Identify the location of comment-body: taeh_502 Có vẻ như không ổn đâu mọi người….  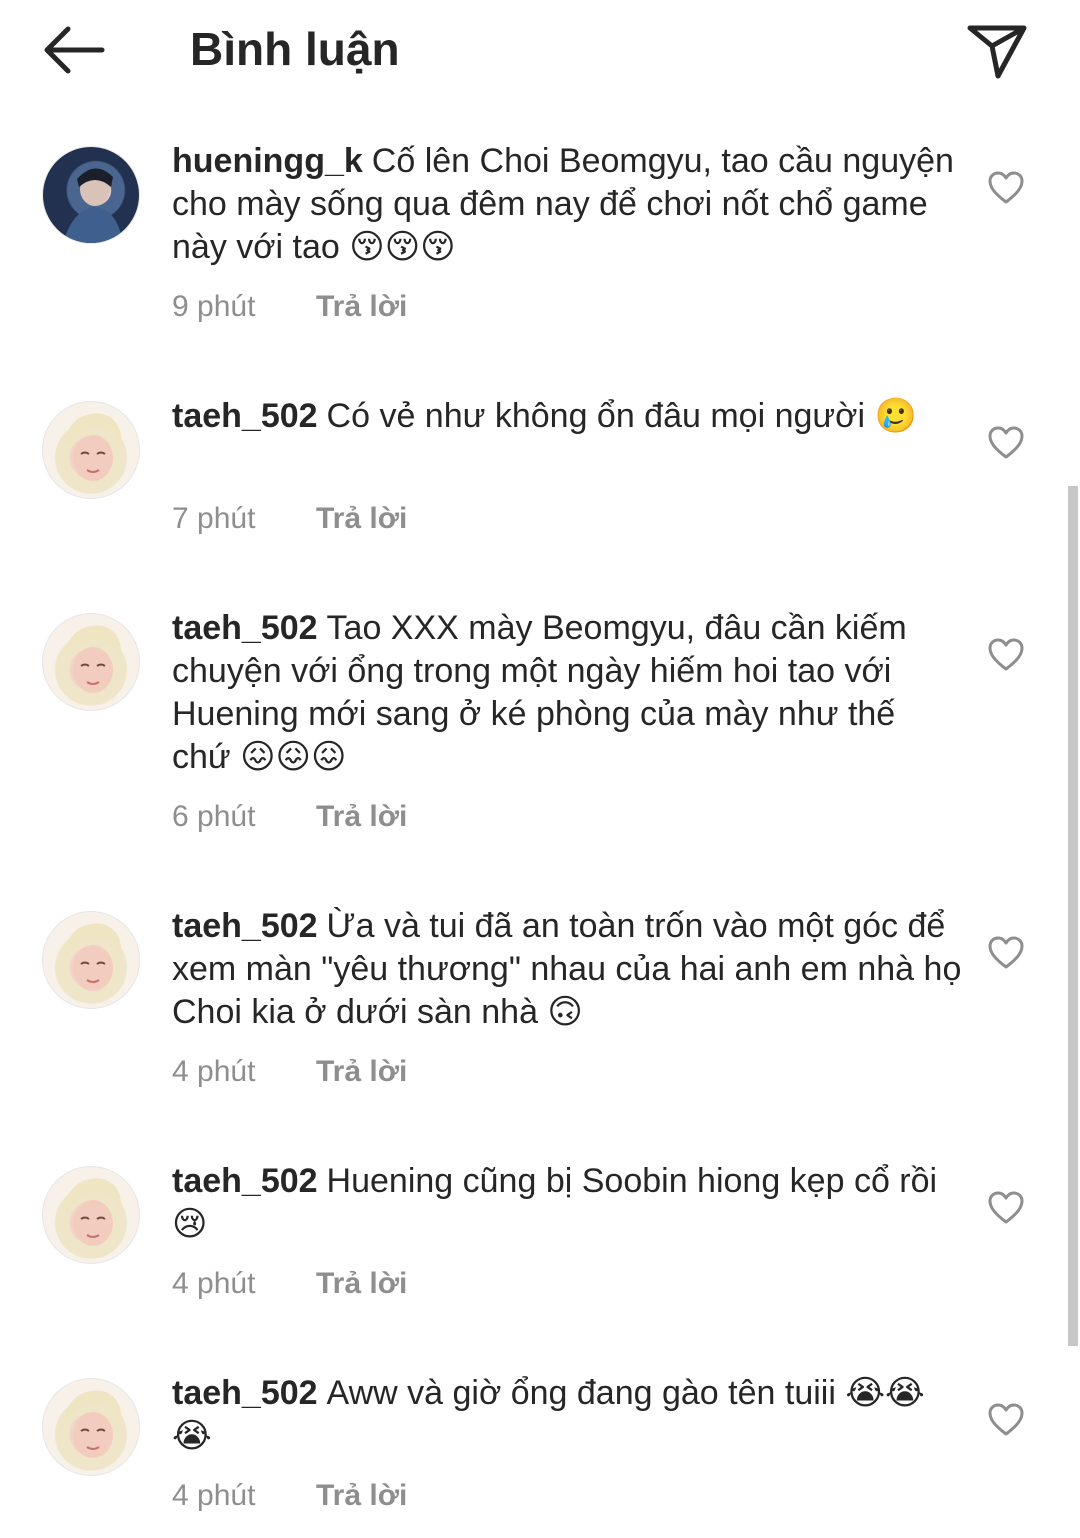
(567, 416).